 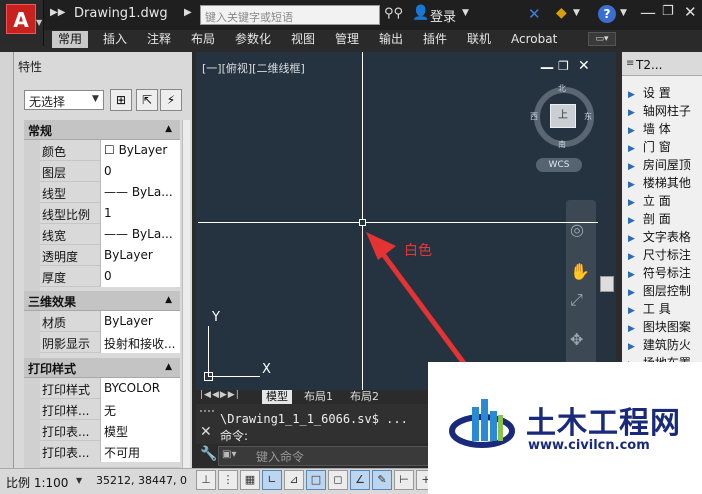 What do you see at coordinates (140, 213) in the screenshot?
I see `property-value: 1` at bounding box center [140, 213].